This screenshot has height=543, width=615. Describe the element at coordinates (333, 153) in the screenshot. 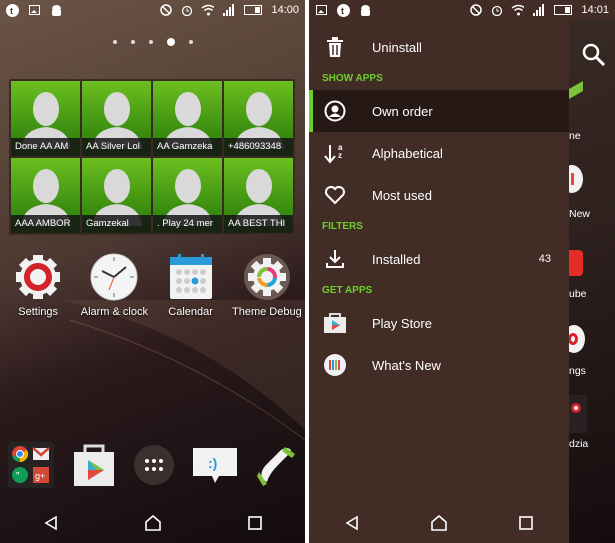

I see `sort-alphabetical-icon: az` at that location.